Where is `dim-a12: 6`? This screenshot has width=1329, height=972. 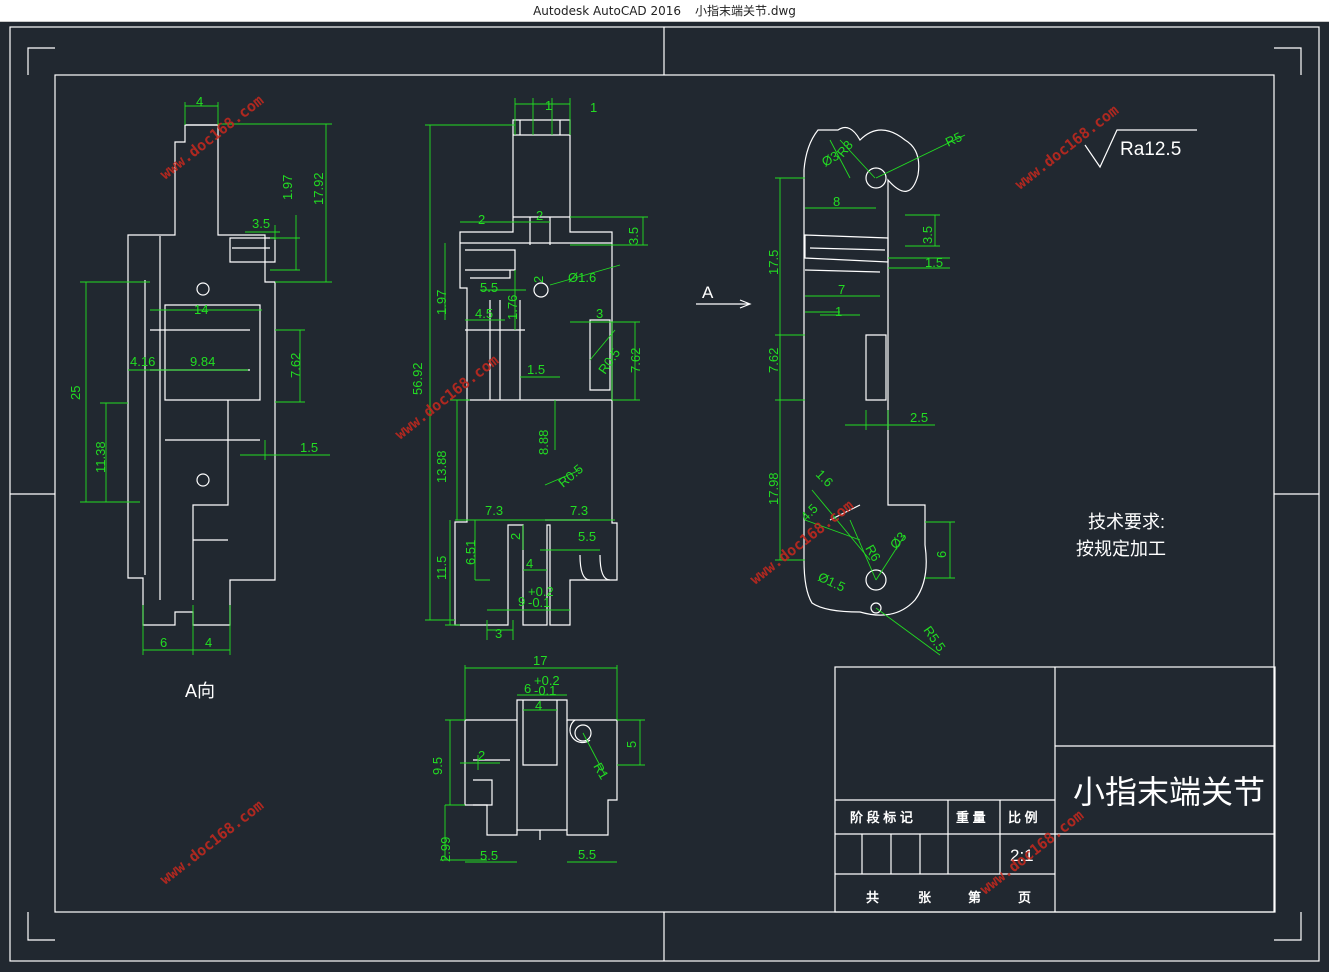 dim-a12: 6 is located at coordinates (163, 642).